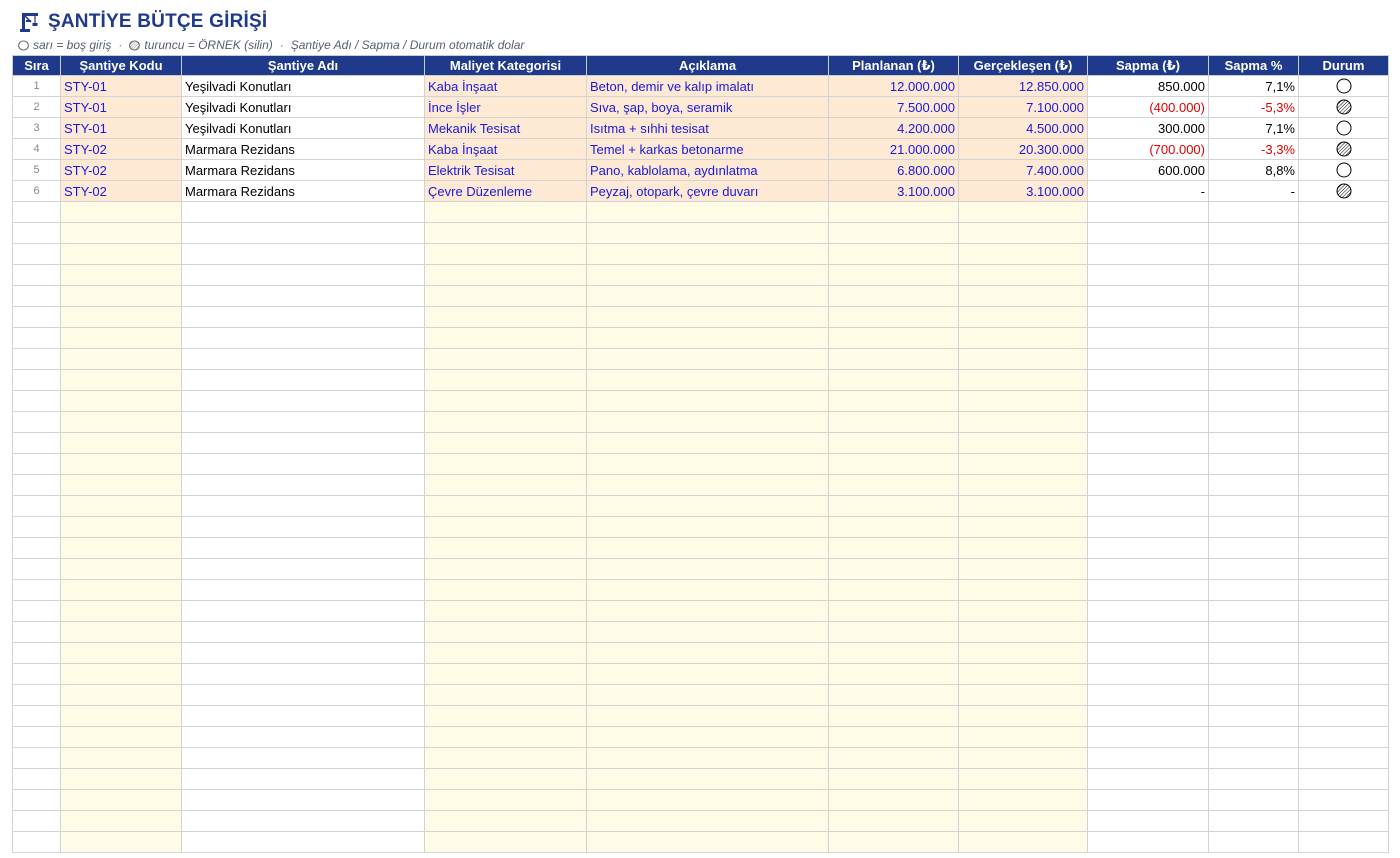  Describe the element at coordinates (36, 65) in the screenshot. I see `column-header-sira: Sıra` at that location.